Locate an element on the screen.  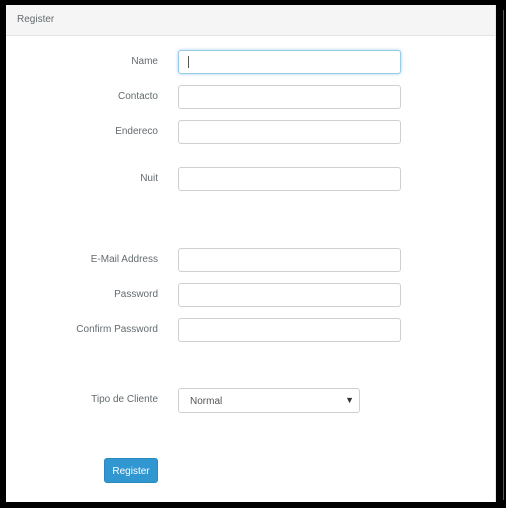
panel-title: Register is located at coordinates (36, 19).